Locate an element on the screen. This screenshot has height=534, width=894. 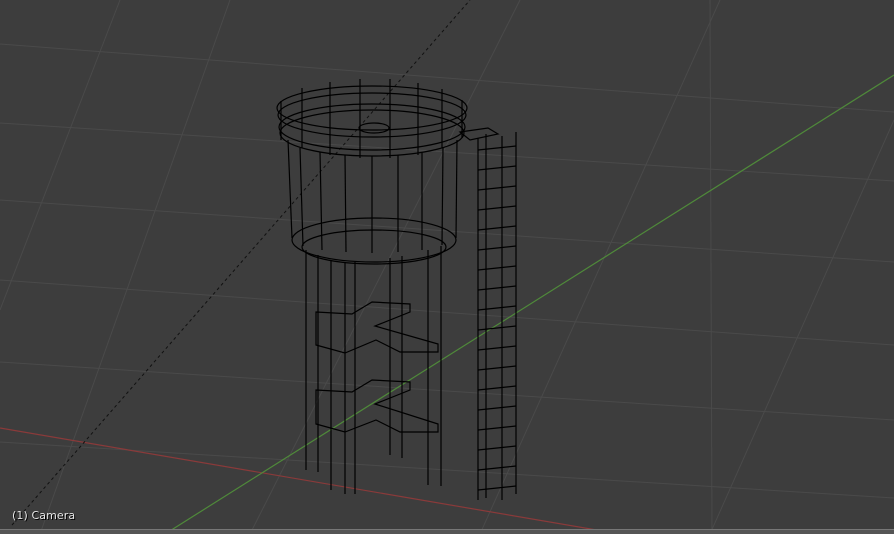
active-object-label: (1) Camera is located at coordinates (44, 515).